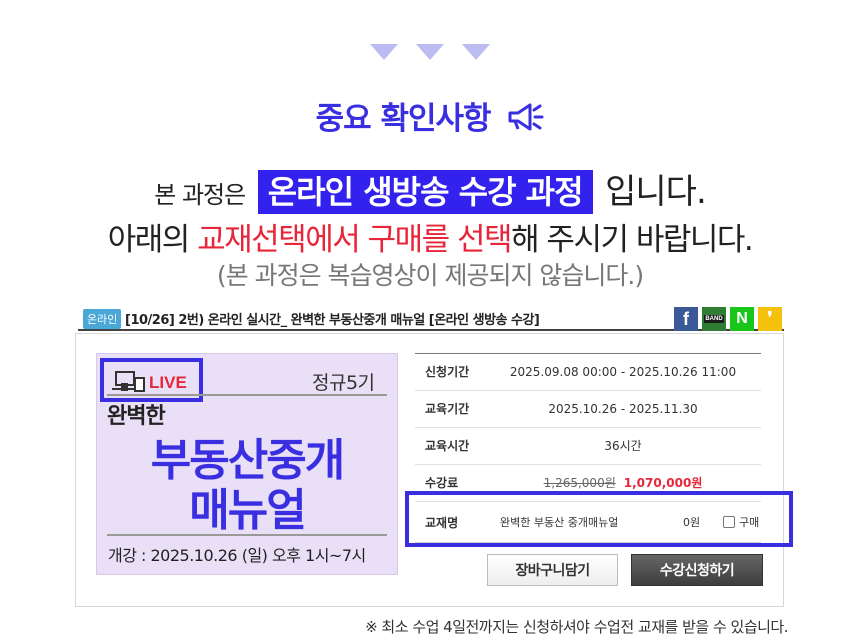  Describe the element at coordinates (623, 372) in the screenshot. I see `info-value: 2025.09.08 00:00 - 2025.10.26 11:00` at that location.